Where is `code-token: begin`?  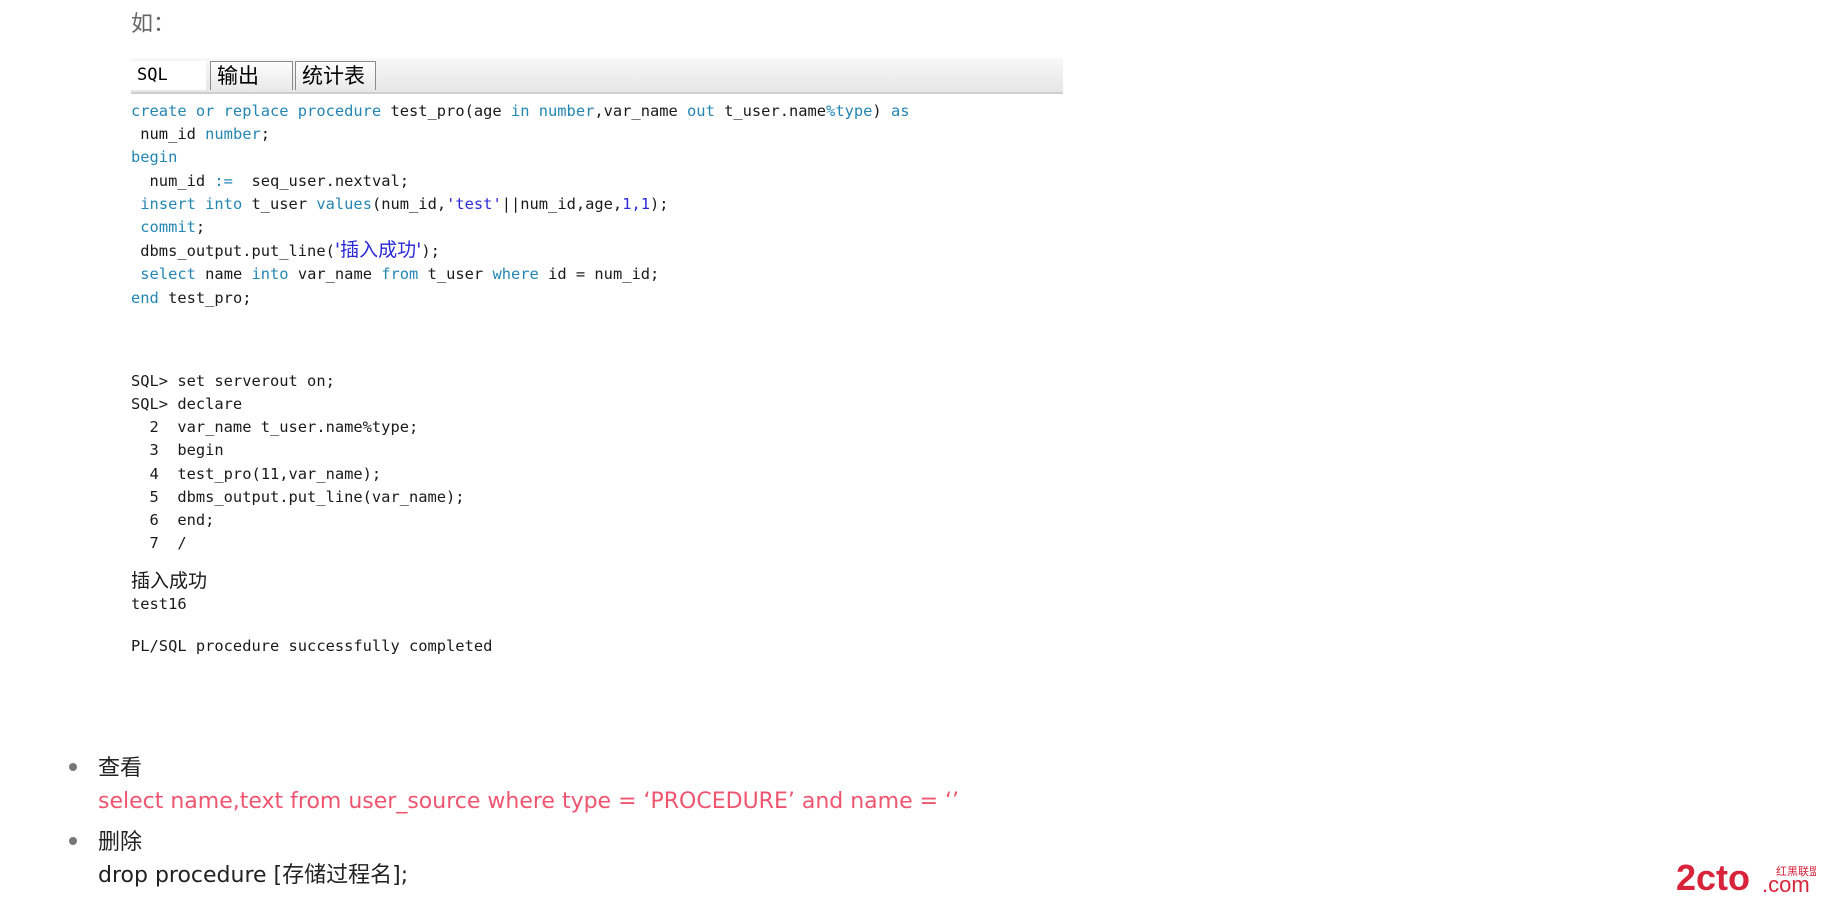
code-token: begin is located at coordinates (154, 157).